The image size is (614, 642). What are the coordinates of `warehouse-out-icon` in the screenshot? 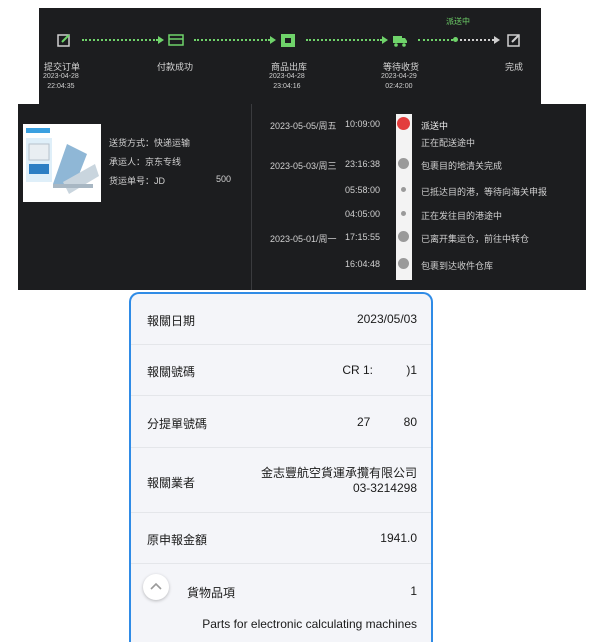 It's located at (288, 40).